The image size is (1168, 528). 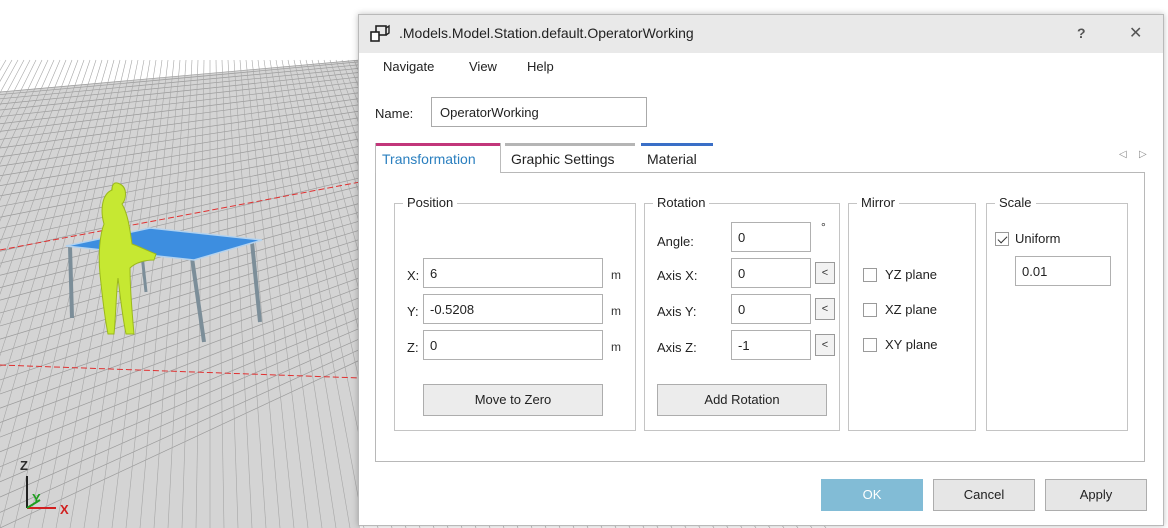 I want to click on mirror-group: Mirror YZ plane XZ plane XY plane, so click(x=912, y=313).